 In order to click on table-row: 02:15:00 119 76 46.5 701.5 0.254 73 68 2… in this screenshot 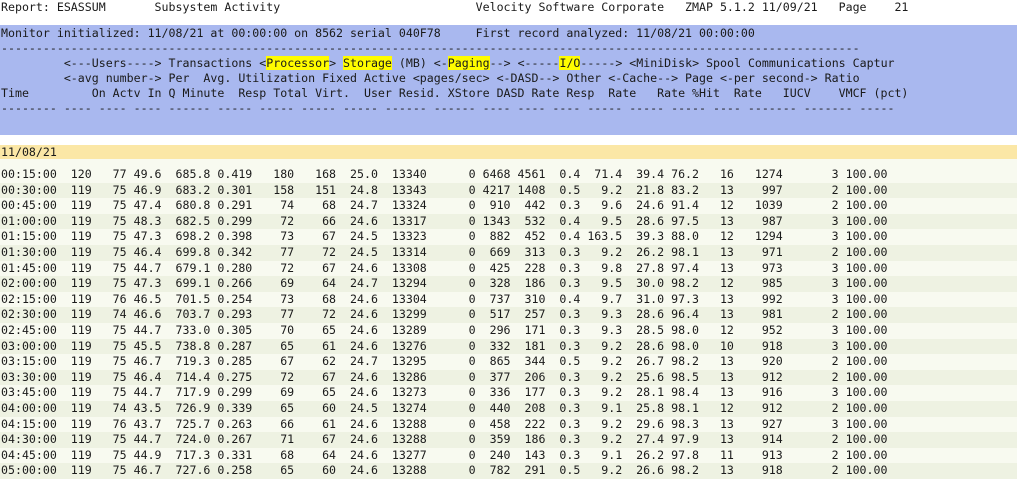, I will do `click(444, 298)`.